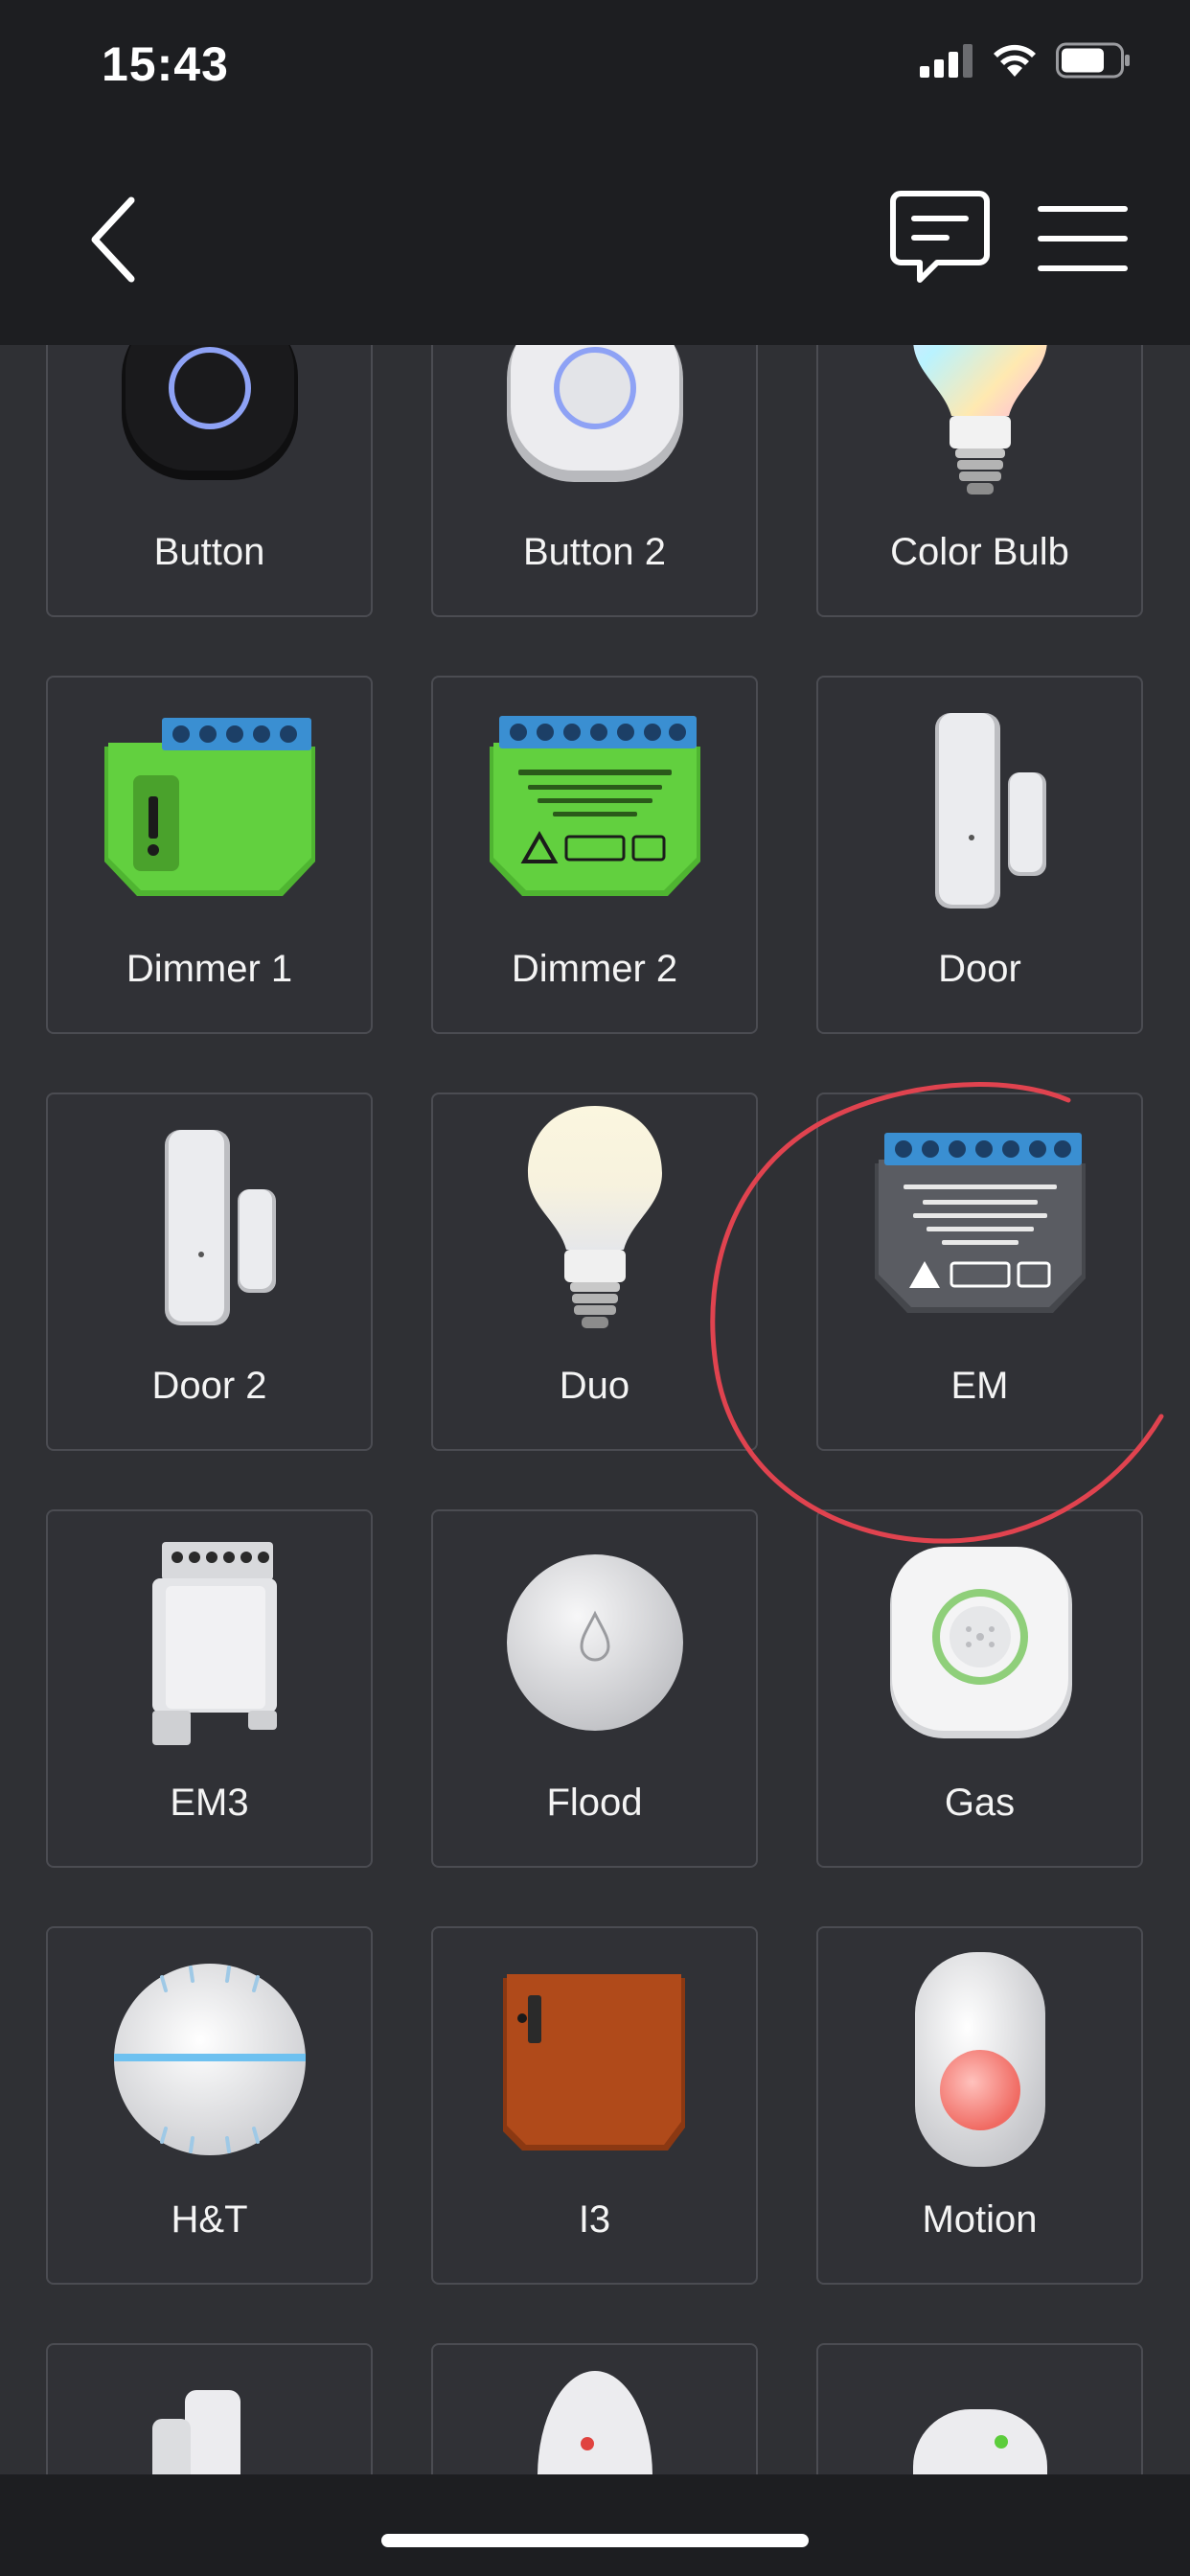 This screenshot has width=1190, height=2576. I want to click on back-button, so click(113, 240).